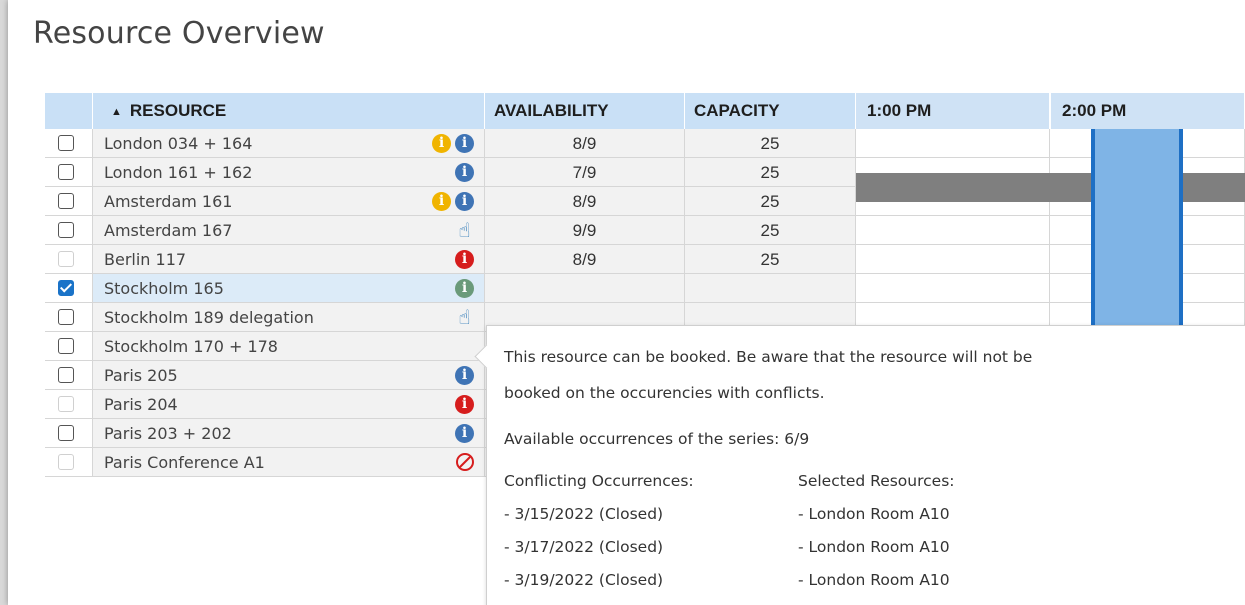 Image resolution: width=1245 pixels, height=605 pixels. I want to click on availability-cell, so click(585, 288).